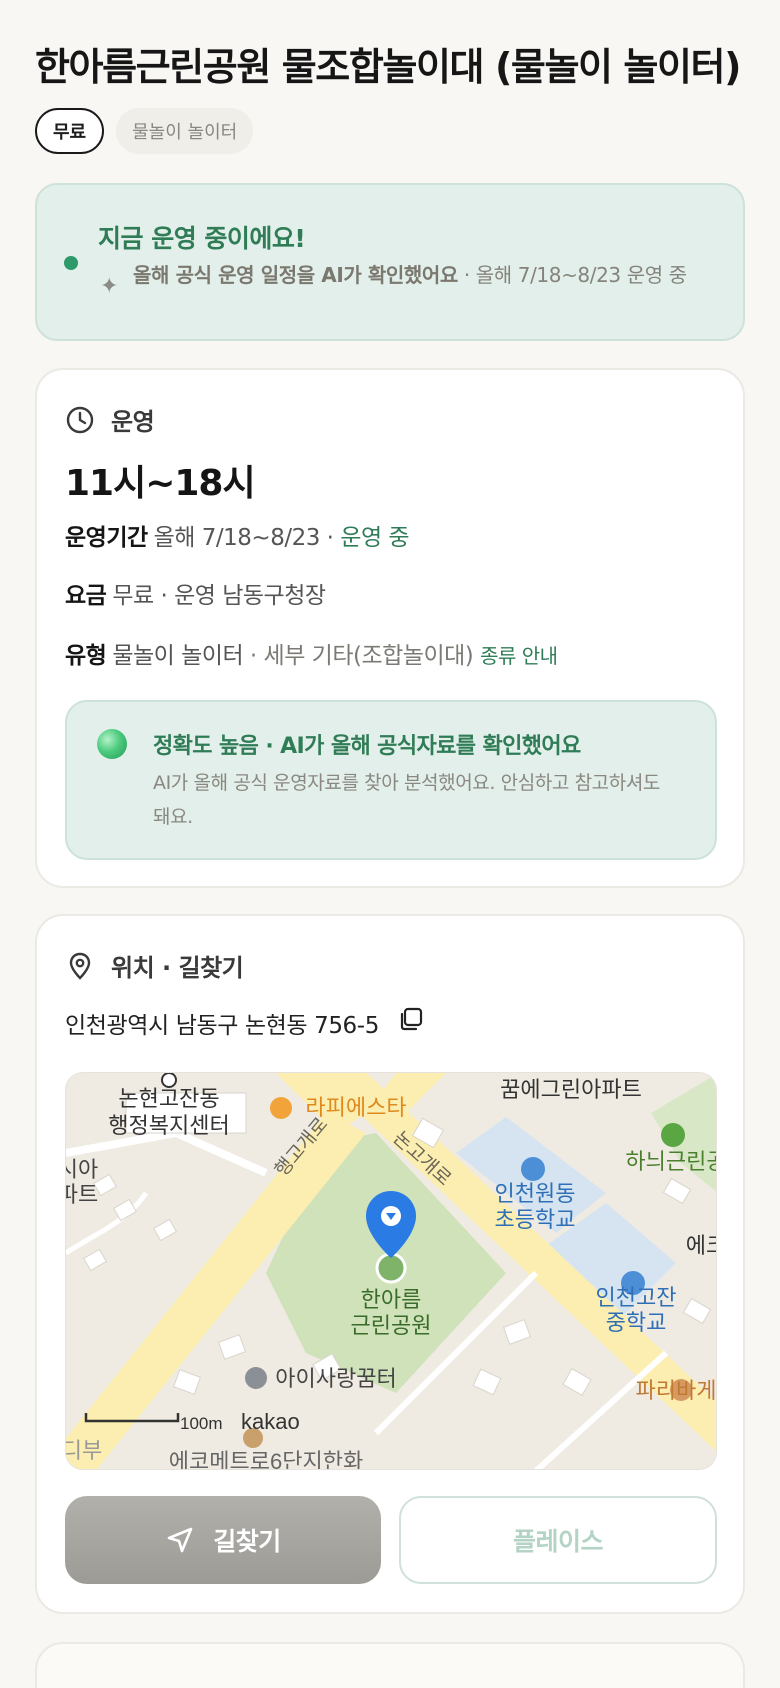 The image size is (780, 1688). Describe the element at coordinates (388, 67) in the screenshot. I see `page-title: 한아름근린공원 물조합놀이대 (물놀이 놀이터)` at that location.